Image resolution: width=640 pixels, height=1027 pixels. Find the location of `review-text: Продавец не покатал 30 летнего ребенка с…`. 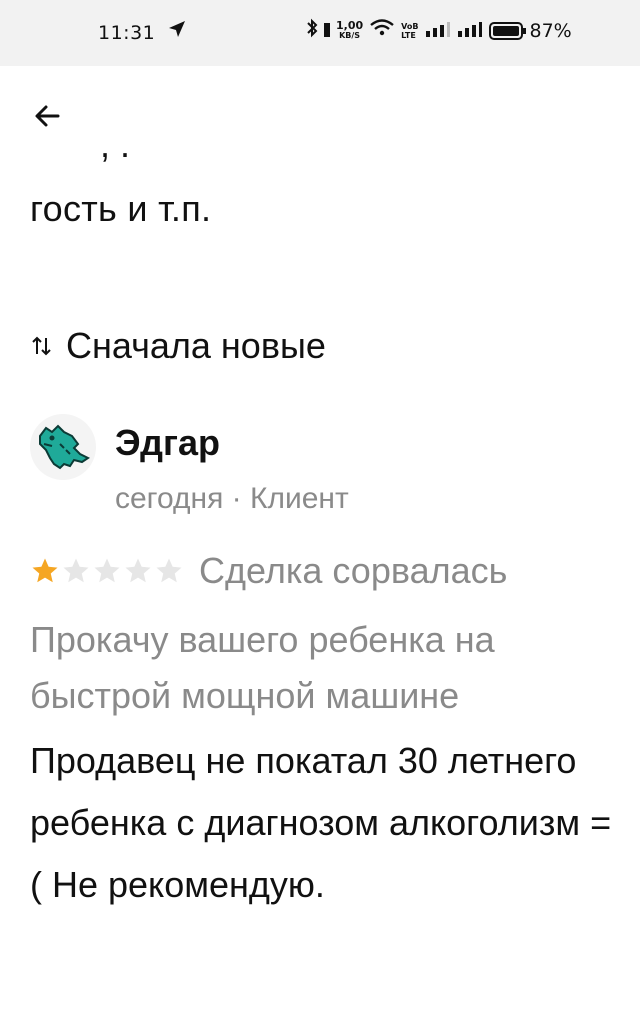

review-text: Продавец не покатал 30 летнего ребенка с… is located at coordinates (321, 822).